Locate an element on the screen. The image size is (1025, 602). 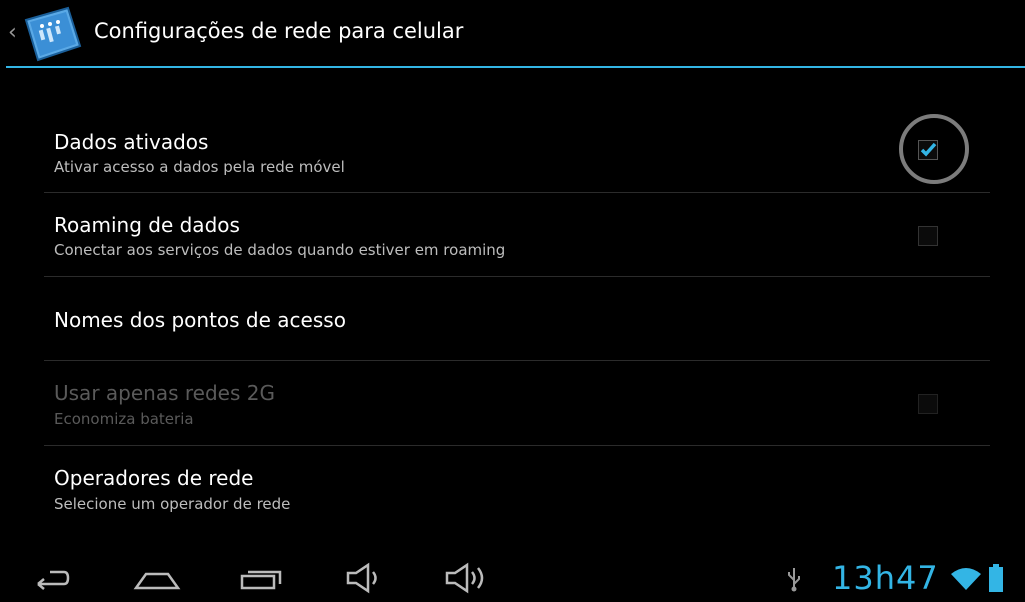
page-title: Configurações de rede para celular is located at coordinates (279, 31).